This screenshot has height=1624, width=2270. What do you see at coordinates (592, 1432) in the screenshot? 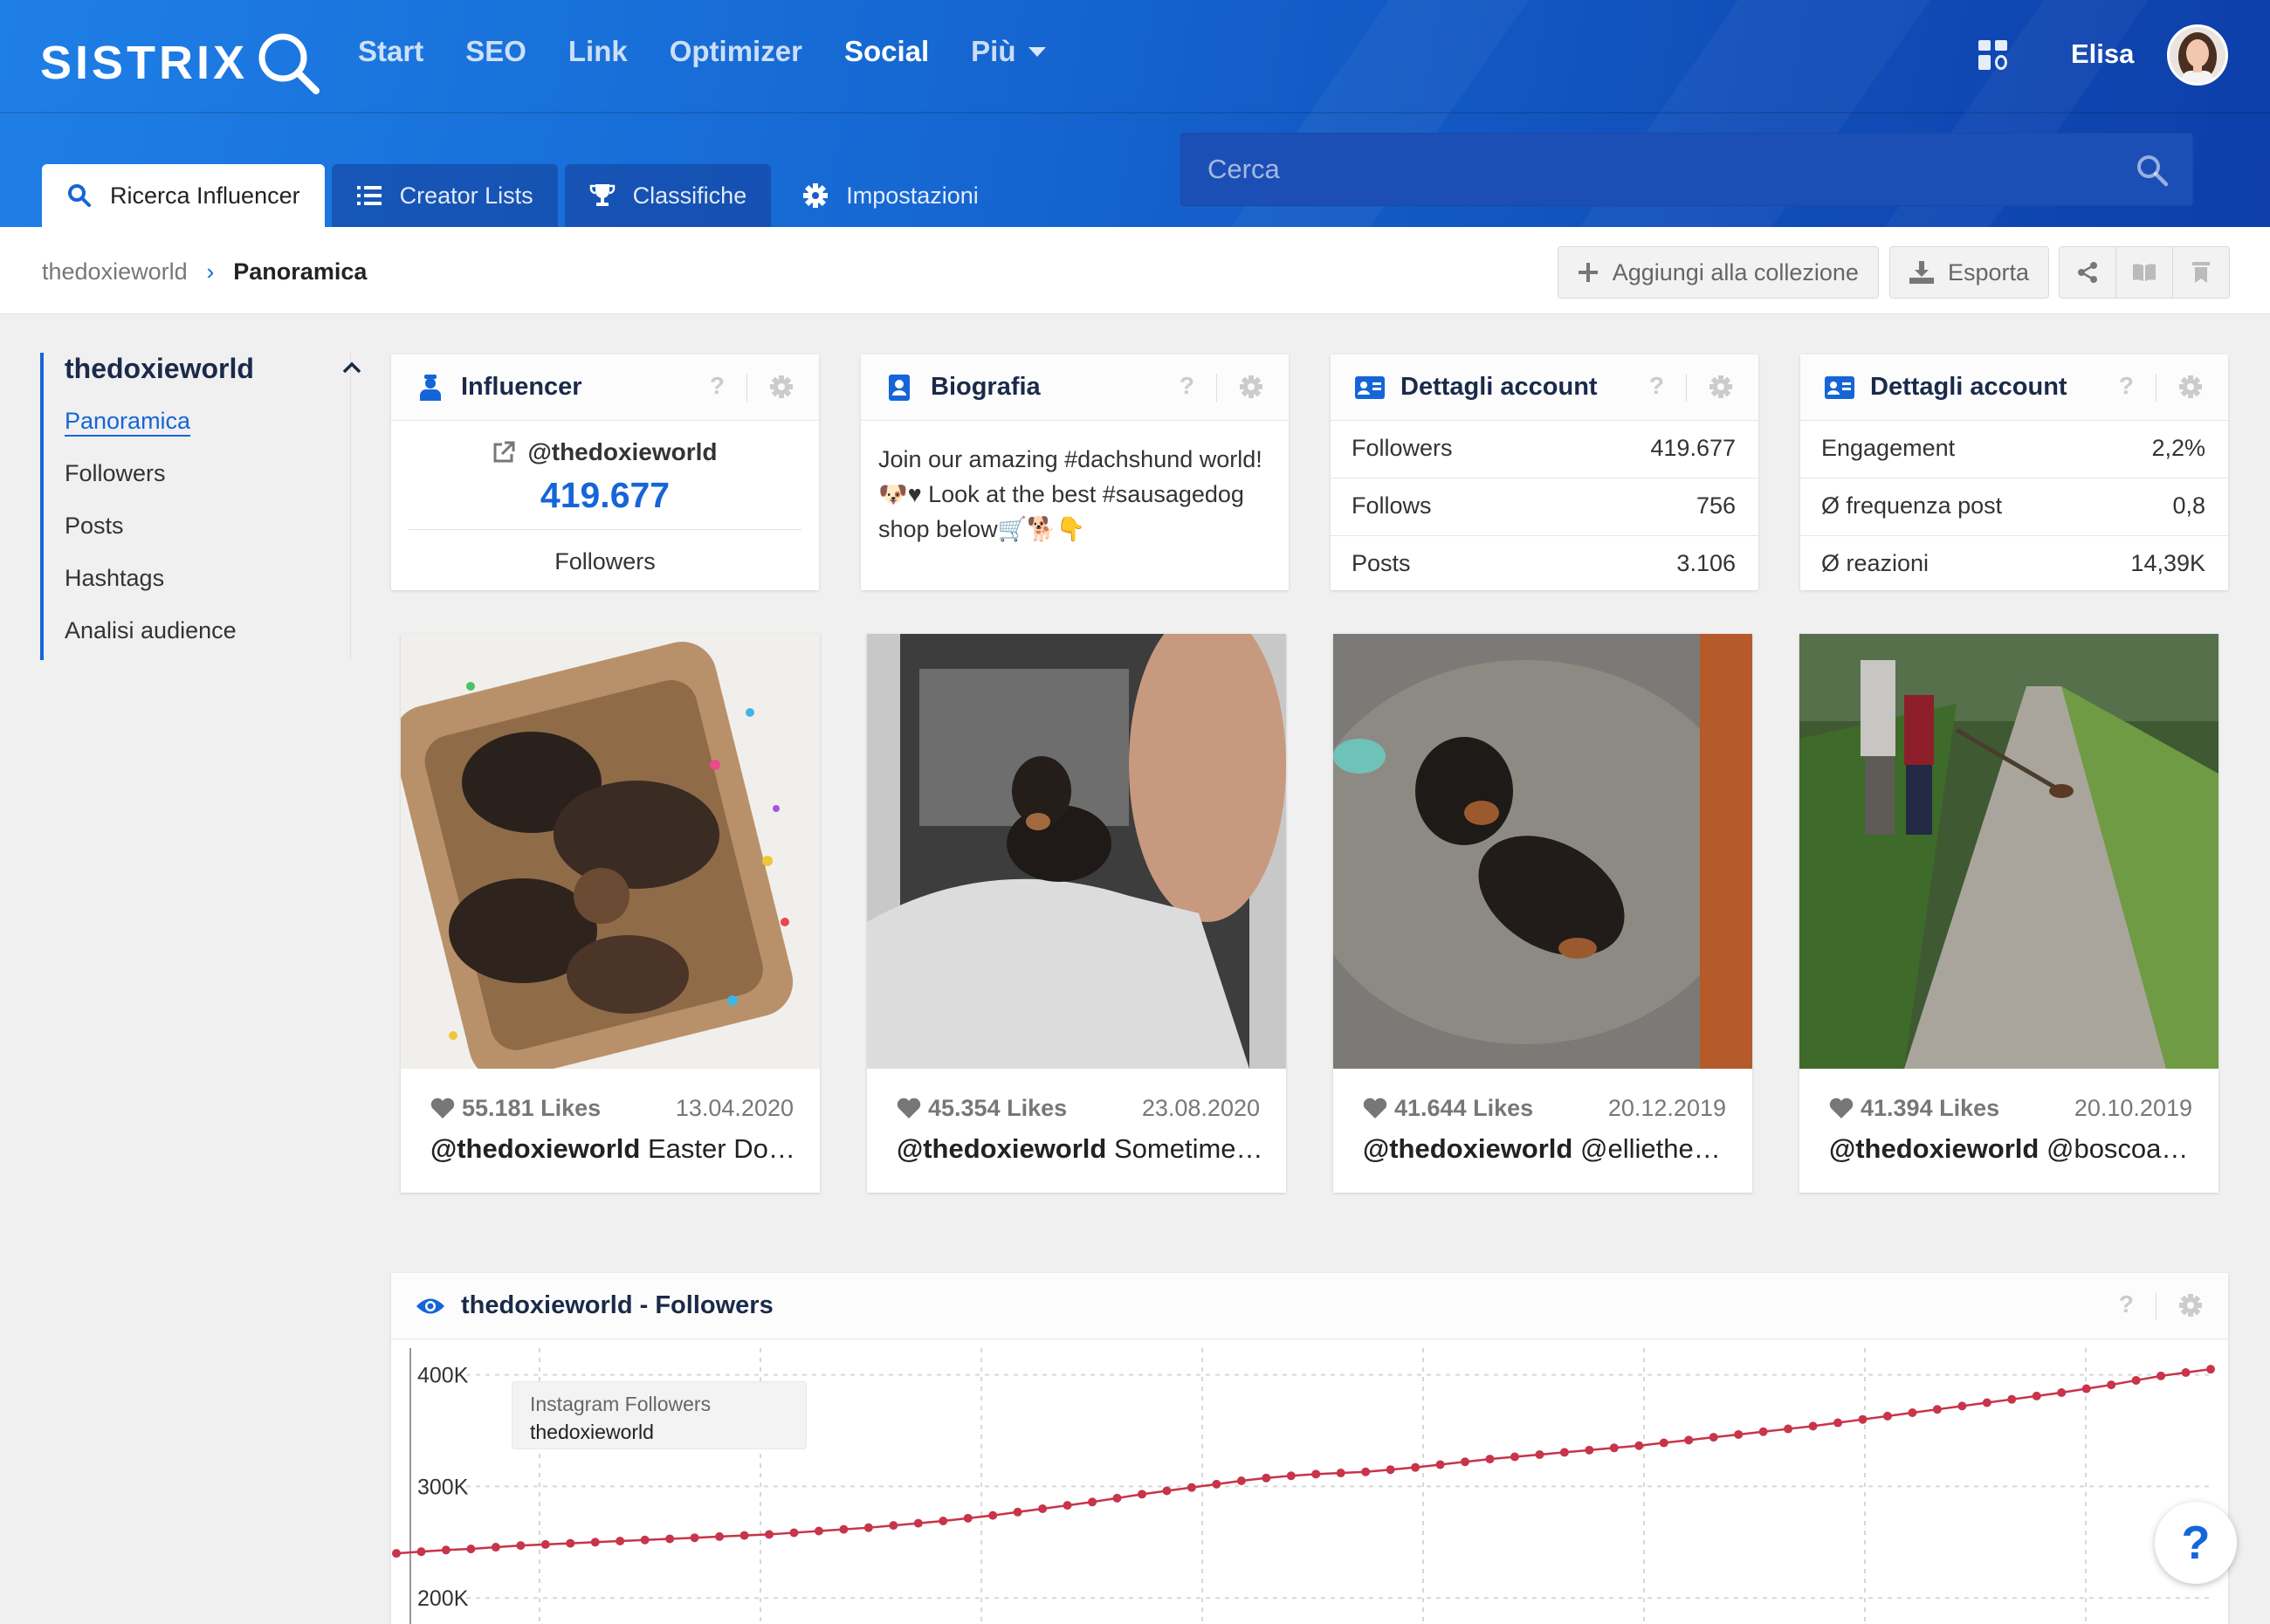
I see `tooltip-account: thedoxieworld` at bounding box center [592, 1432].